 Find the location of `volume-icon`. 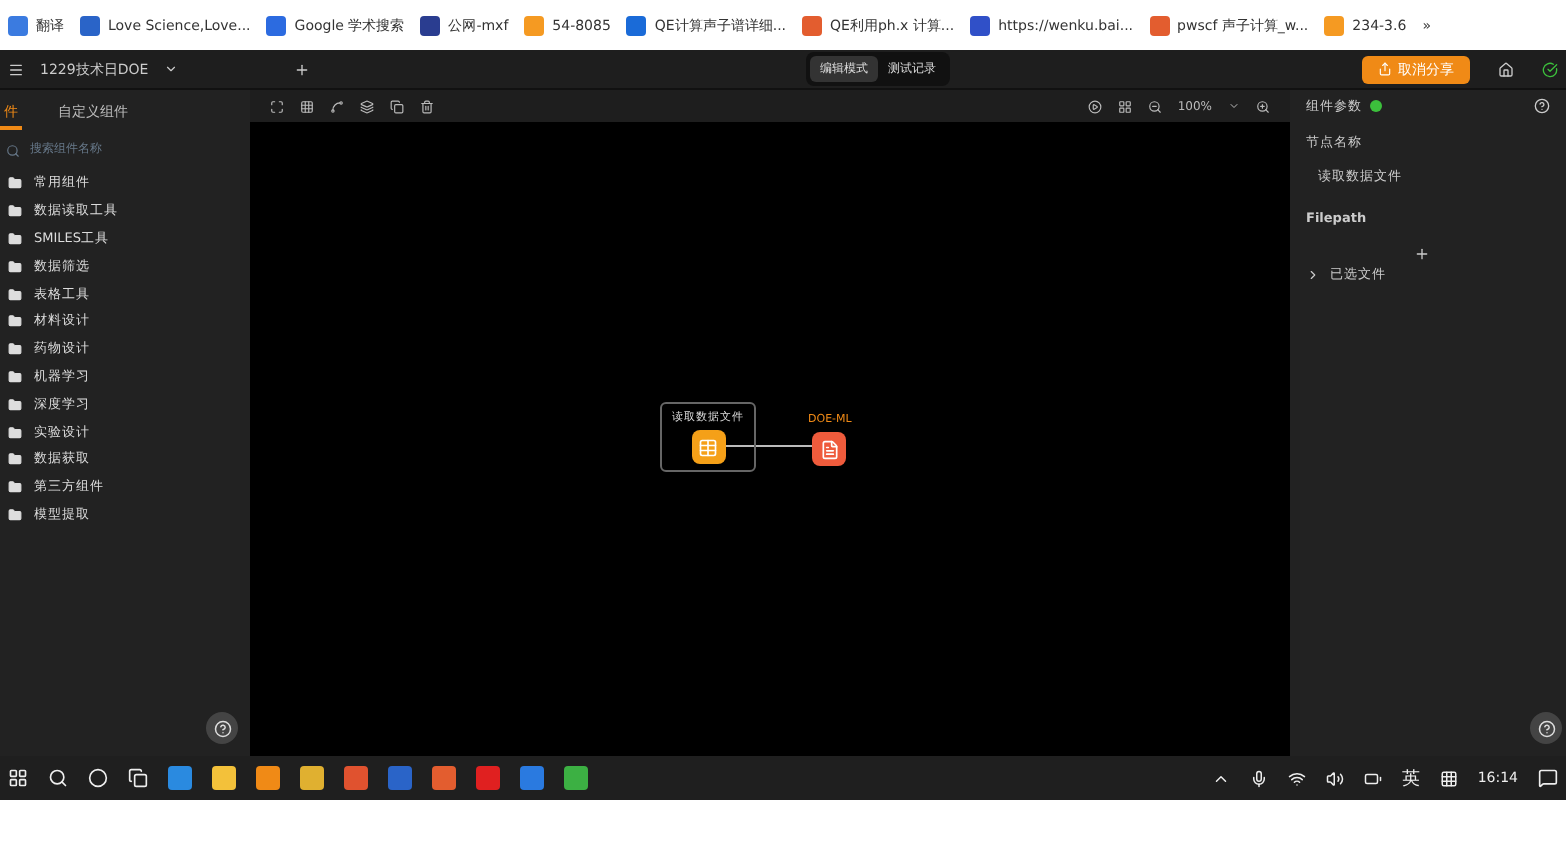

volume-icon is located at coordinates (1334, 778).